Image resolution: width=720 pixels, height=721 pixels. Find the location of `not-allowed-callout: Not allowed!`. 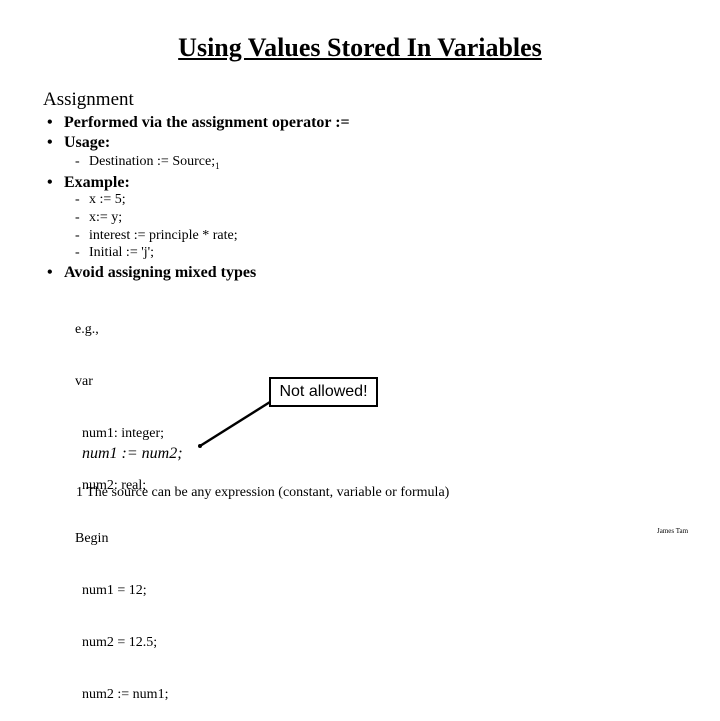

not-allowed-callout: Not allowed! is located at coordinates (323, 392).